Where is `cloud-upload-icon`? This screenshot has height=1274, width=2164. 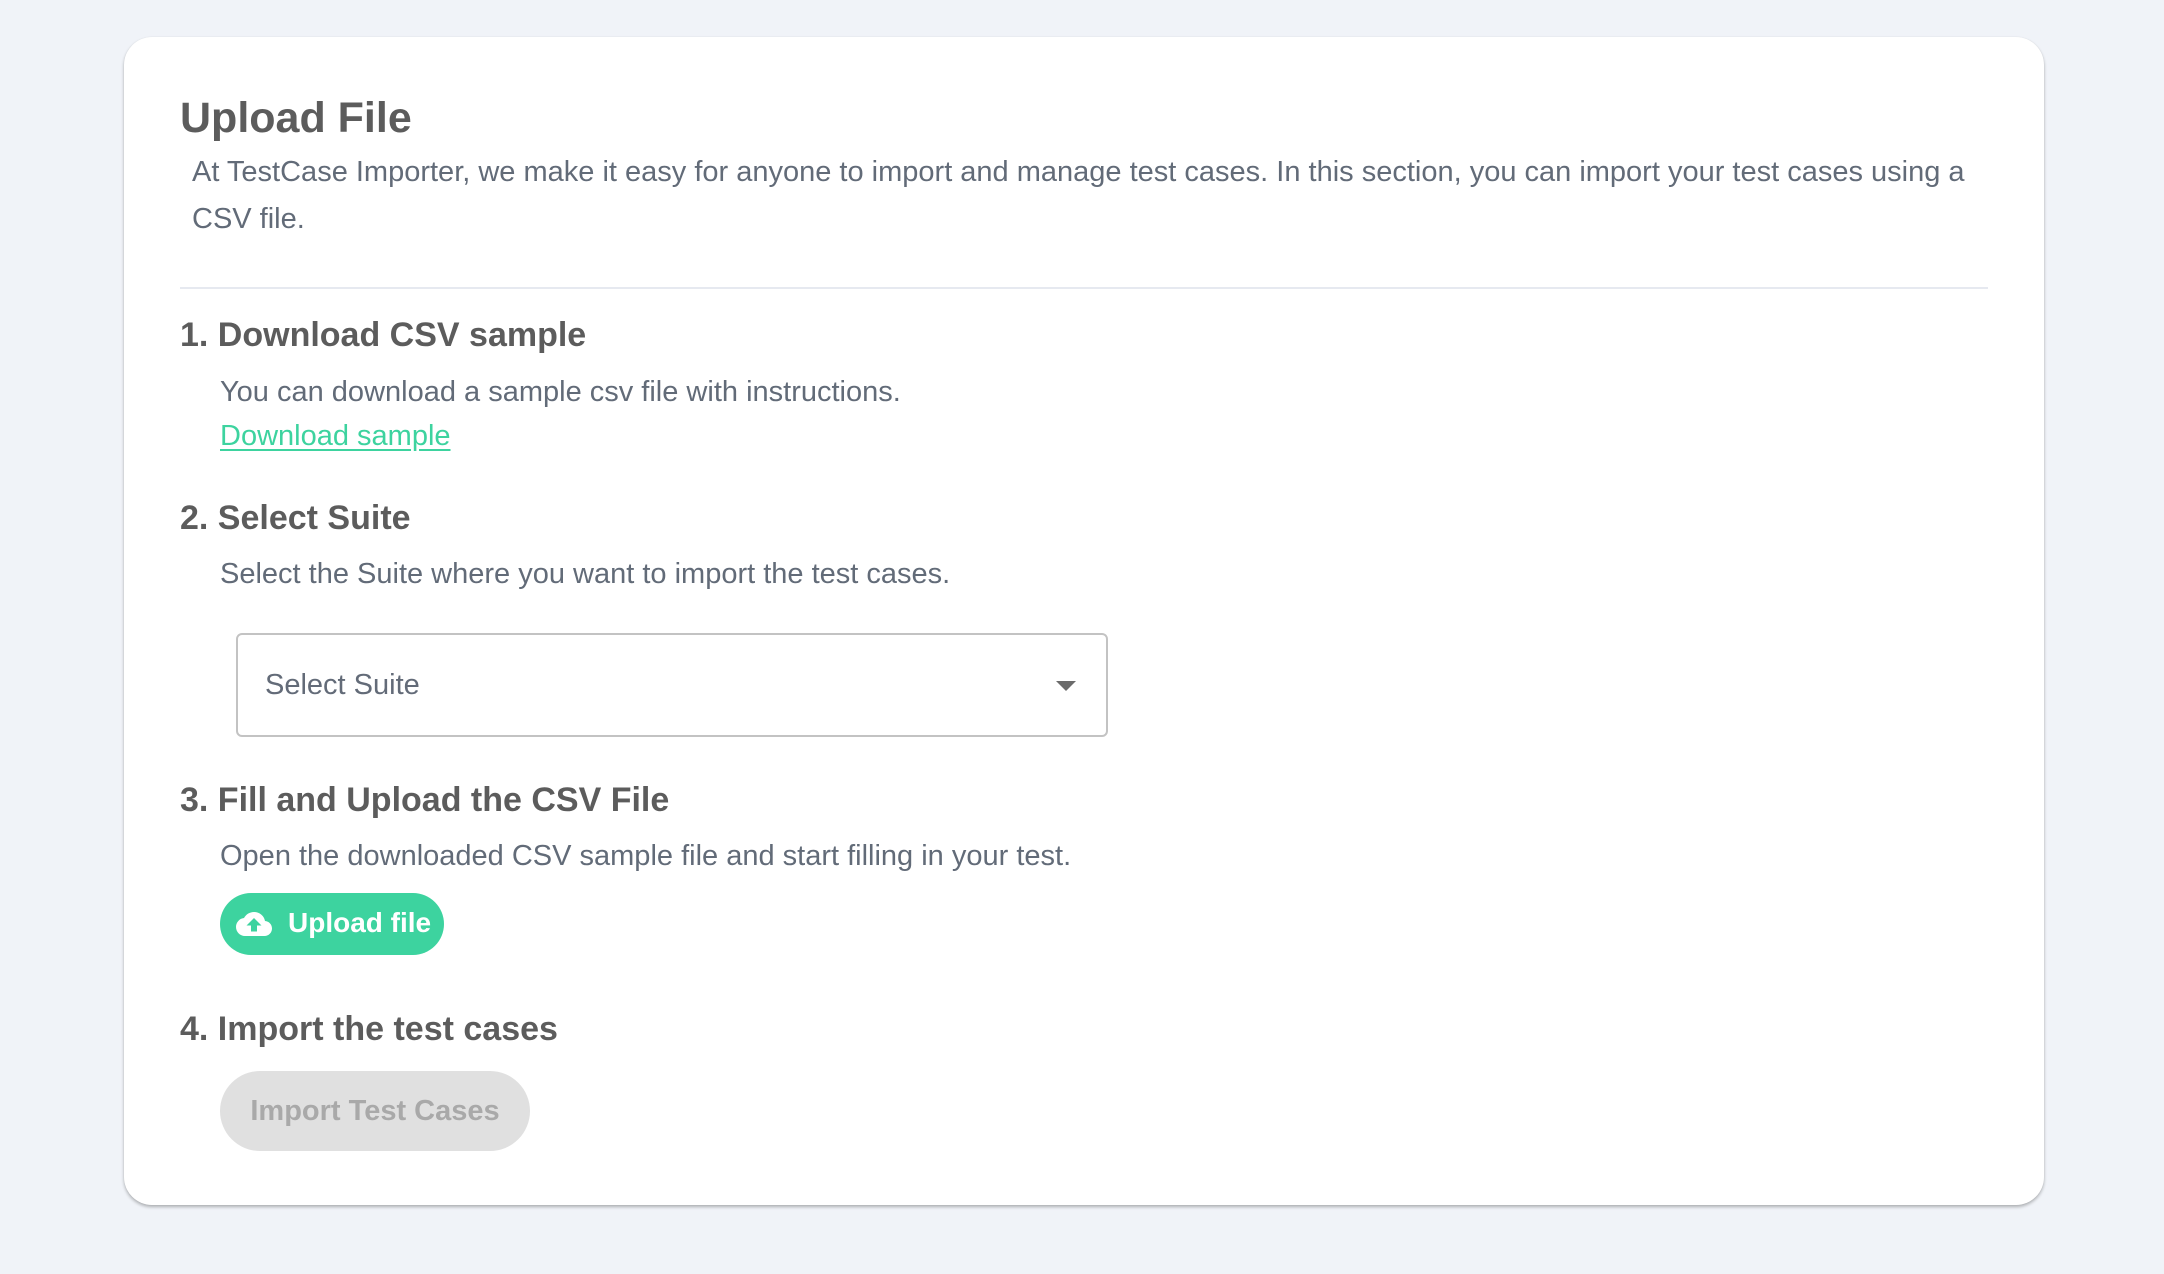 cloud-upload-icon is located at coordinates (254, 924).